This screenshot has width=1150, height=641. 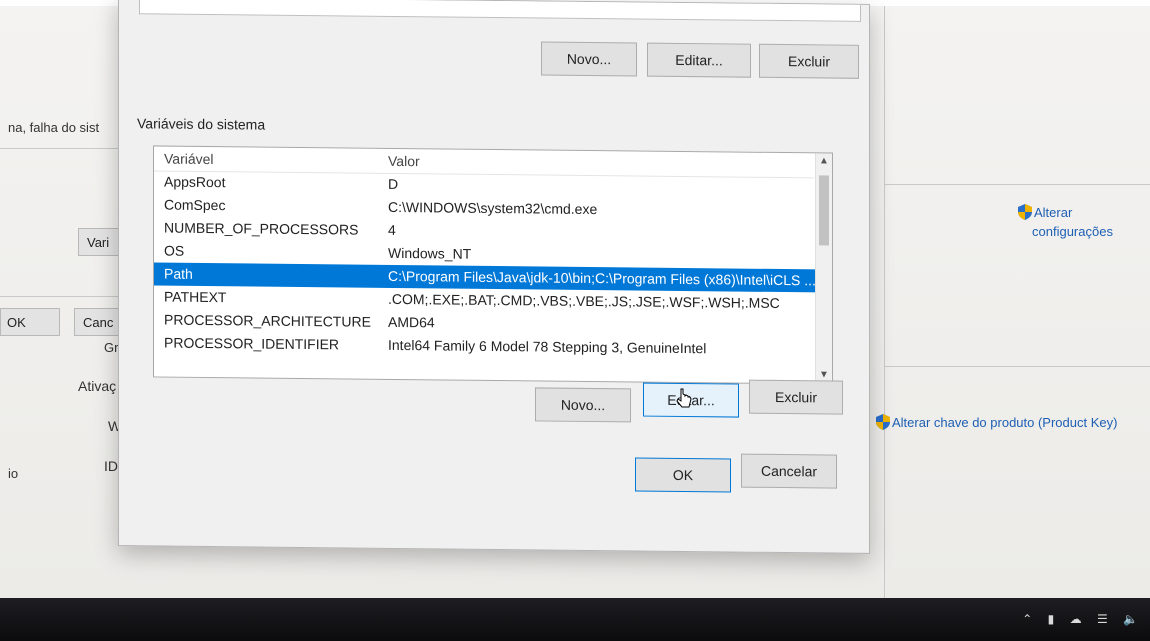 I want to click on system-tray: ⌃ ▮ ☁ ☰ 🔈, so click(x=1083, y=619).